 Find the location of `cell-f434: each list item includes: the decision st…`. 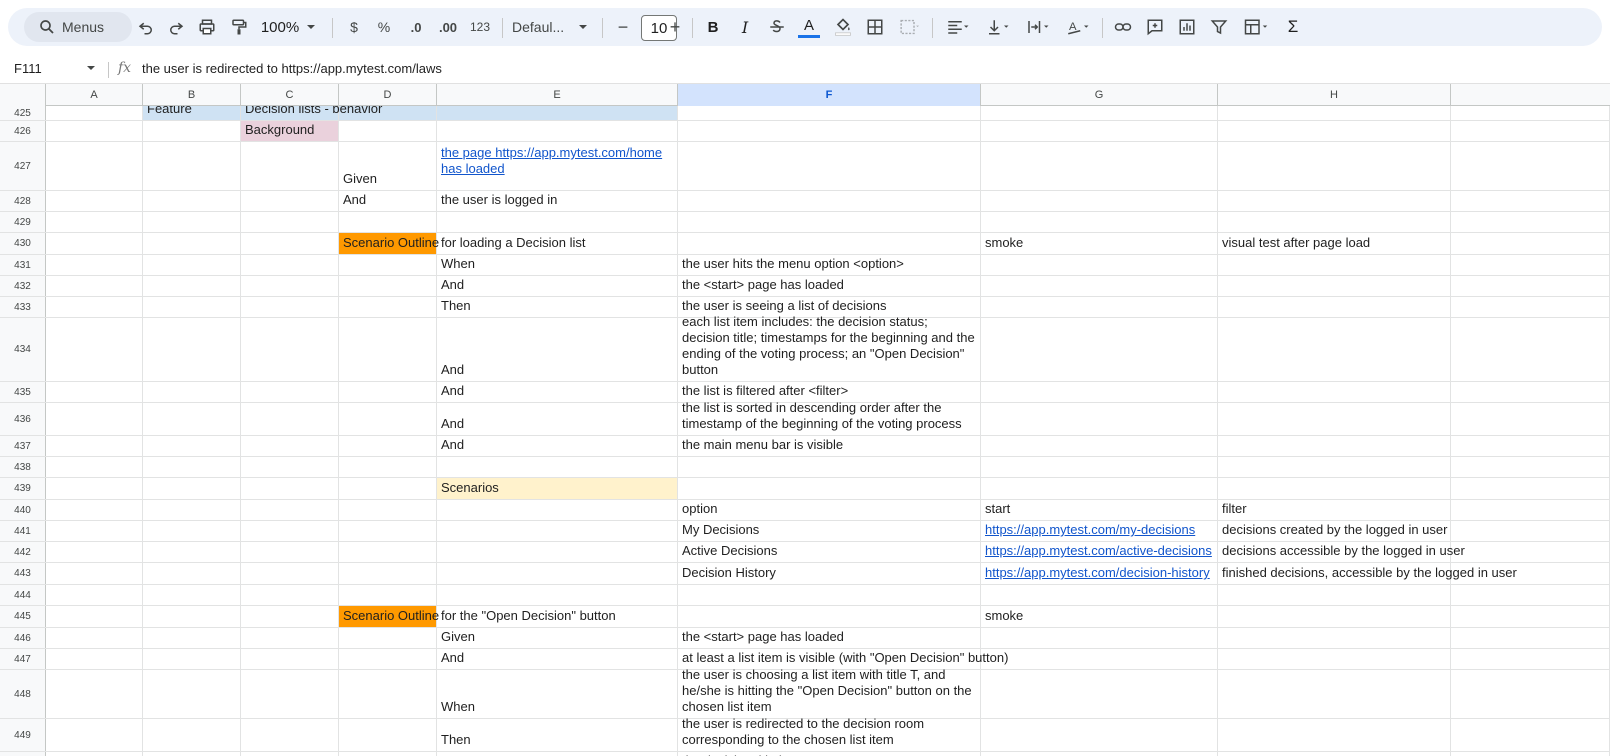

cell-f434: each list item includes: the decision st… is located at coordinates (829, 347).